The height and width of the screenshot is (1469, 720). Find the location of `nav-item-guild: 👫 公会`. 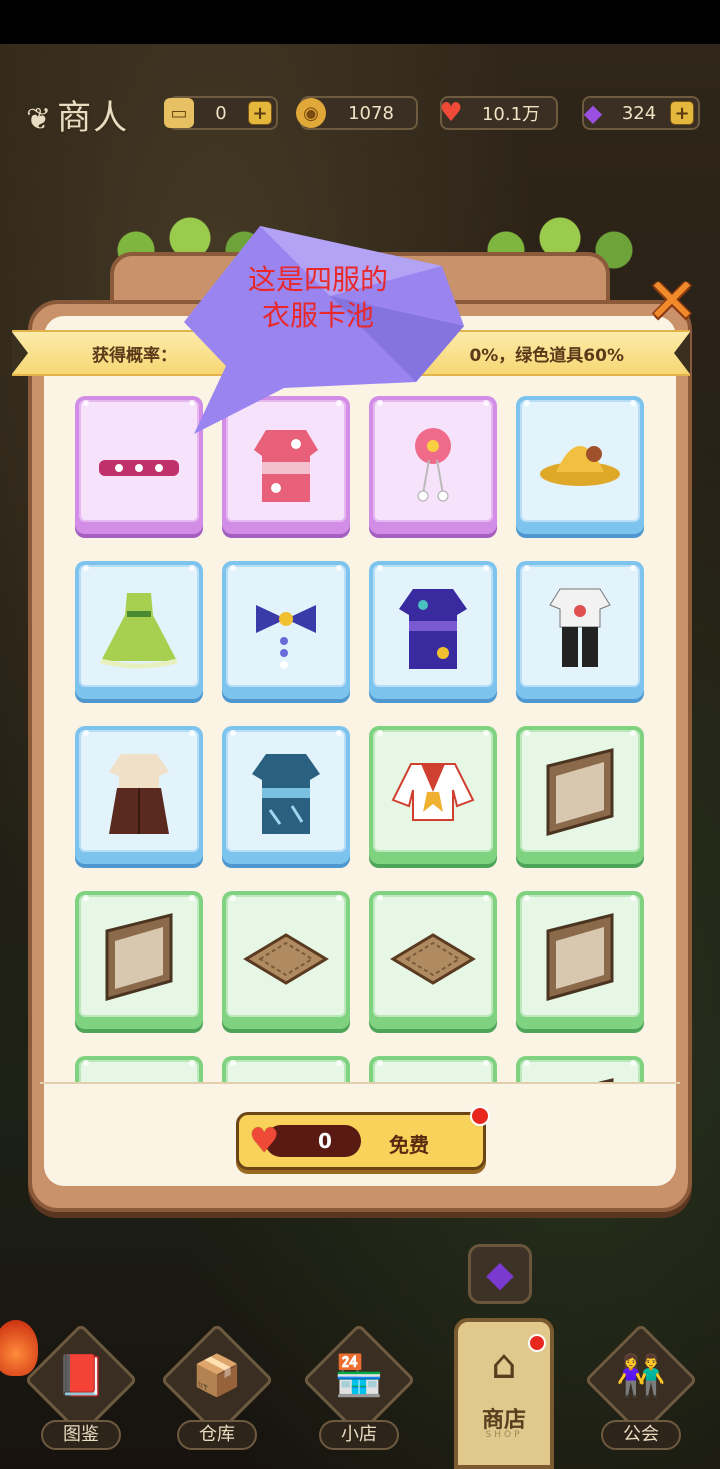

nav-item-guild: 👫 公会 is located at coordinates (641, 1386).